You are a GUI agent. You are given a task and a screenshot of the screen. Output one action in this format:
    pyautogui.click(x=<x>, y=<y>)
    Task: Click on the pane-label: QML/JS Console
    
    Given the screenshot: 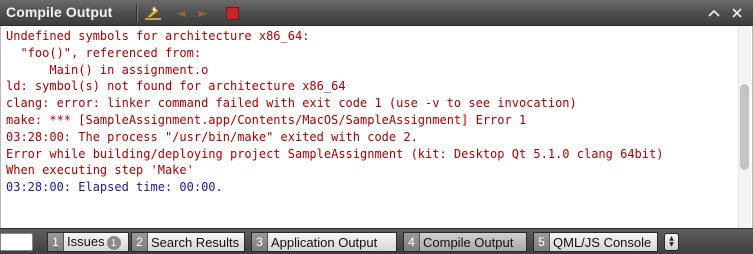 What is the action you would take?
    pyautogui.click(x=602, y=242)
    